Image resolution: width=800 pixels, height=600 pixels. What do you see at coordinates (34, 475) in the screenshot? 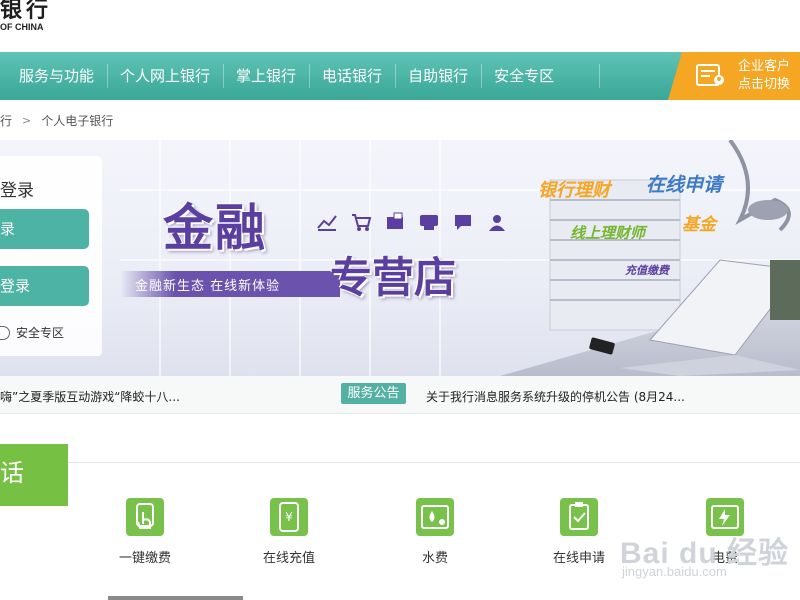
I see `section-tab: 话` at bounding box center [34, 475].